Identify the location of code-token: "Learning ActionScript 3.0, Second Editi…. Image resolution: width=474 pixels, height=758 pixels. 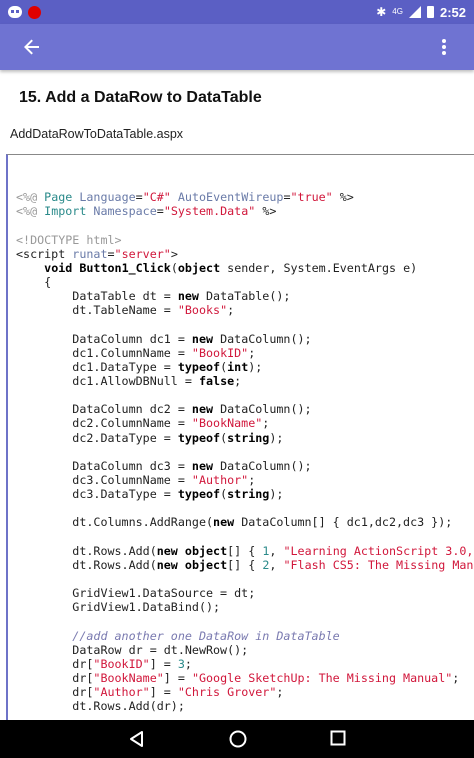
(378, 550).